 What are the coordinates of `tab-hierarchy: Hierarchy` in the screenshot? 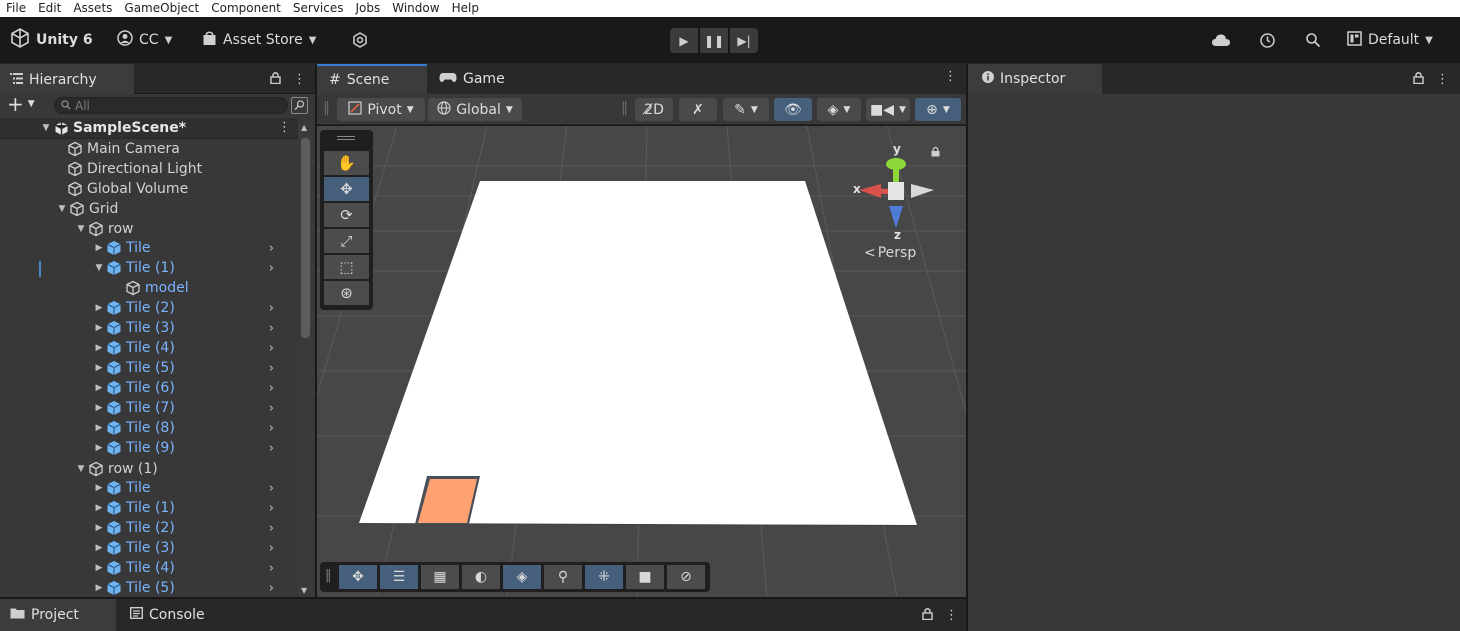 It's located at (67, 79).